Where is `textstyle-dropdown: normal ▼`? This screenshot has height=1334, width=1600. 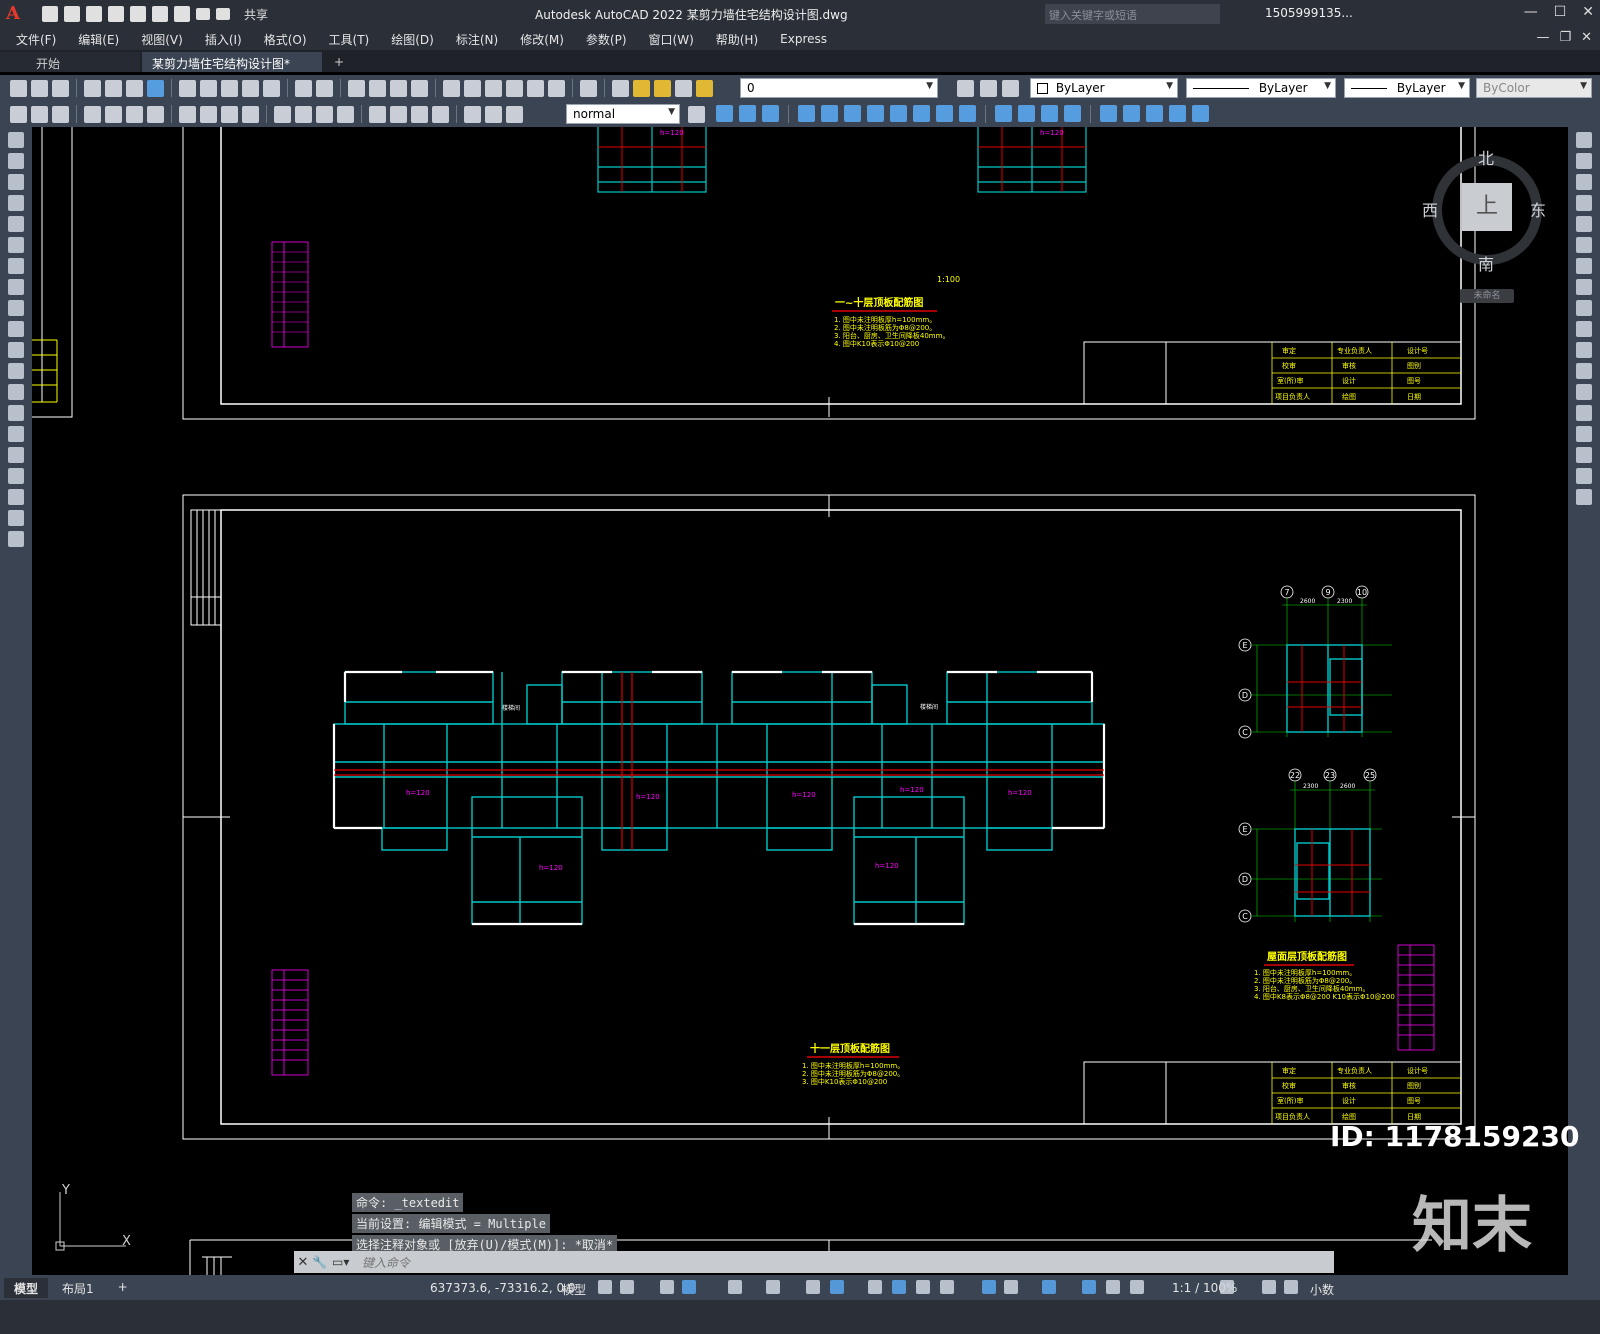
textstyle-dropdown: normal ▼ is located at coordinates (623, 114).